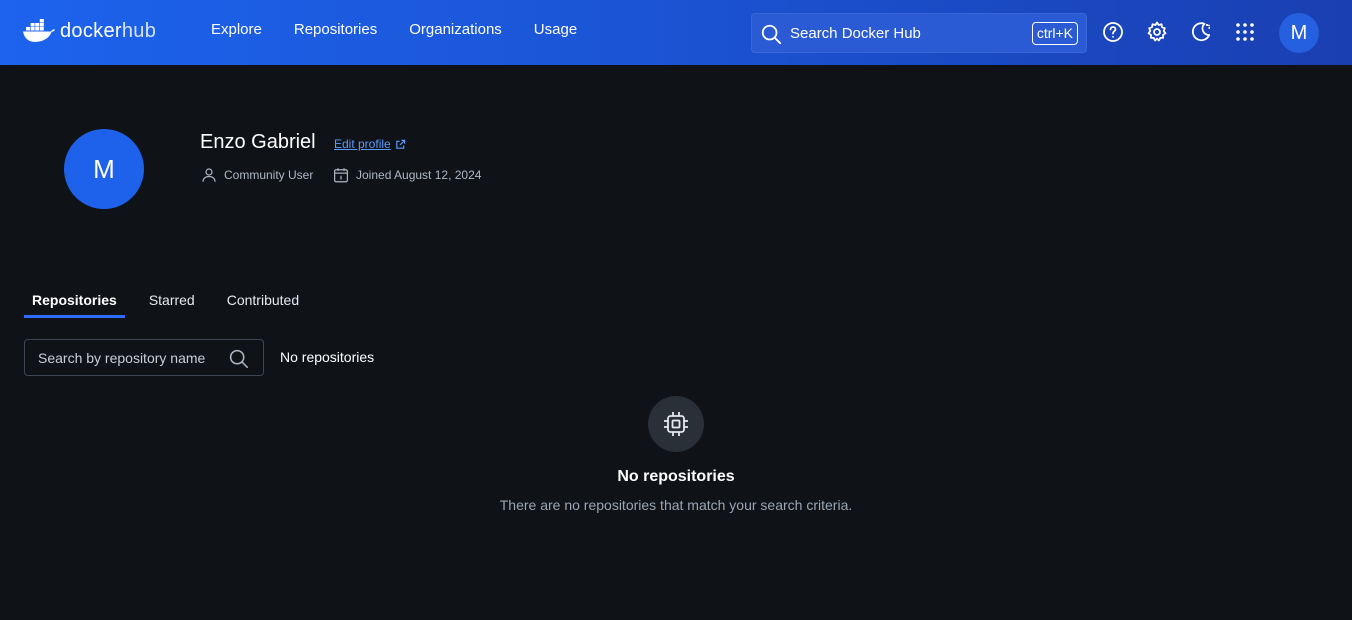 The width and height of the screenshot is (1352, 620). I want to click on profile-role: Community User, so click(256, 175).